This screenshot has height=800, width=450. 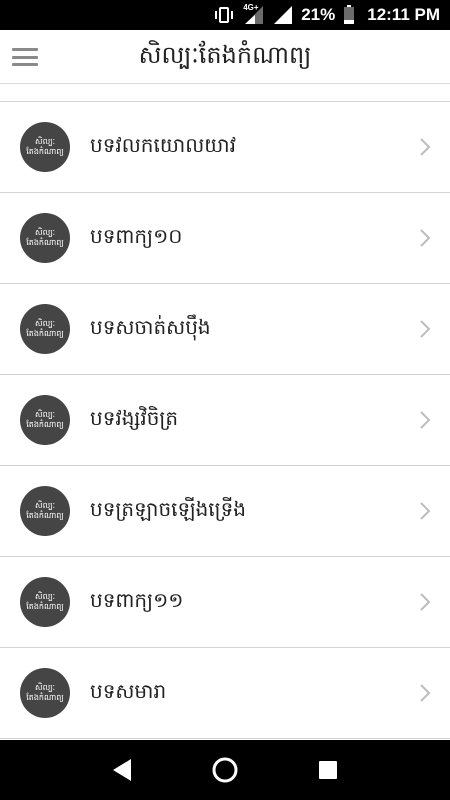 What do you see at coordinates (134, 418) in the screenshot?
I see `list-item-label: បទវង្សវិចិត្រ` at bounding box center [134, 418].